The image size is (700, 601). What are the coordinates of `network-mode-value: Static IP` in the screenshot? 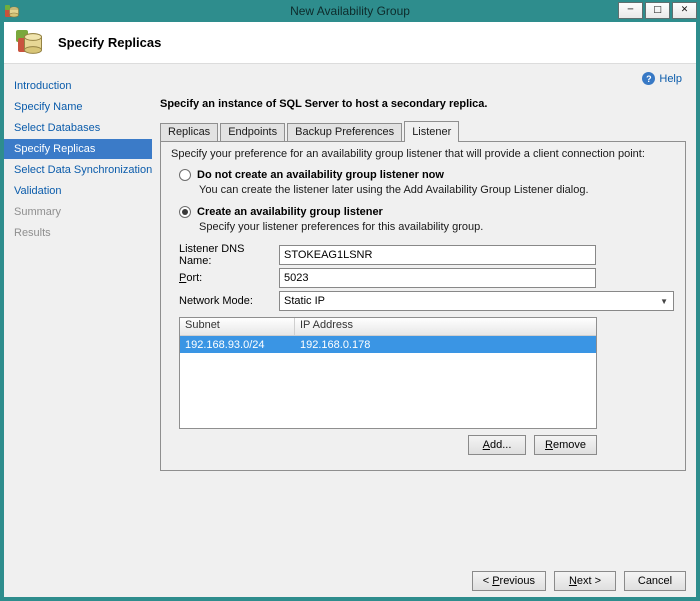 It's located at (304, 301).